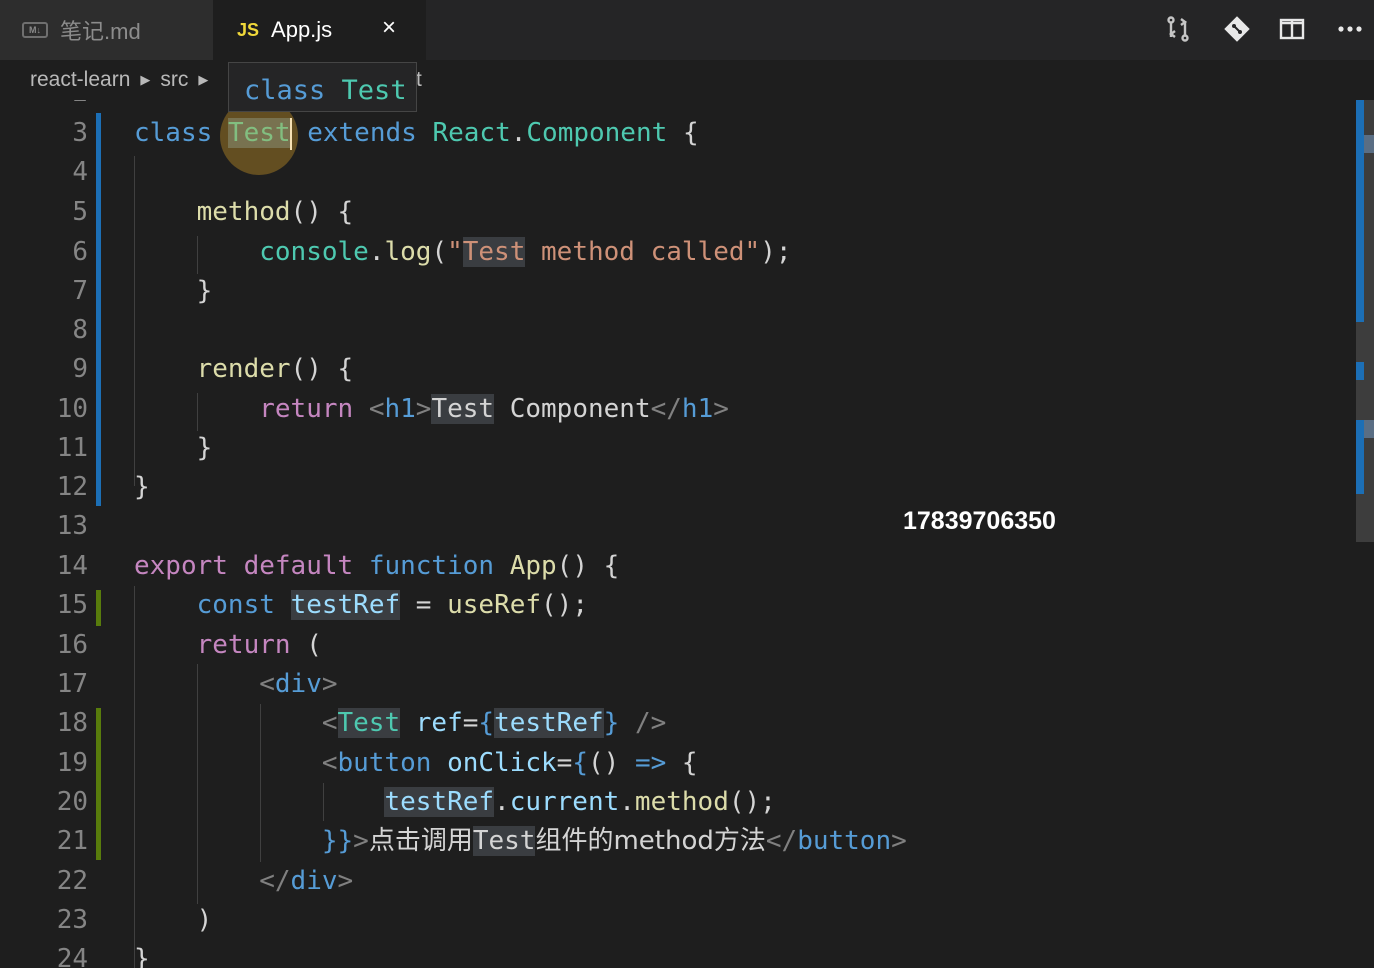 This screenshot has width=1374, height=968. Describe the element at coordinates (643, 252) in the screenshot. I see `token-string: method called"` at that location.